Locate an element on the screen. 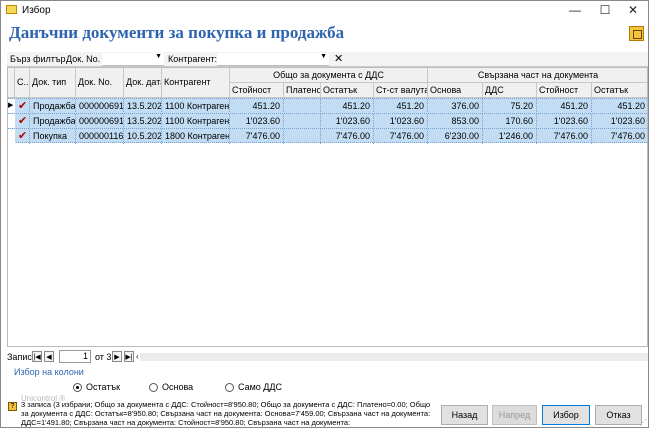 Image resolution: width=649 pixels, height=428 pixels. cell-vat: 75.20 is located at coordinates (510, 106).